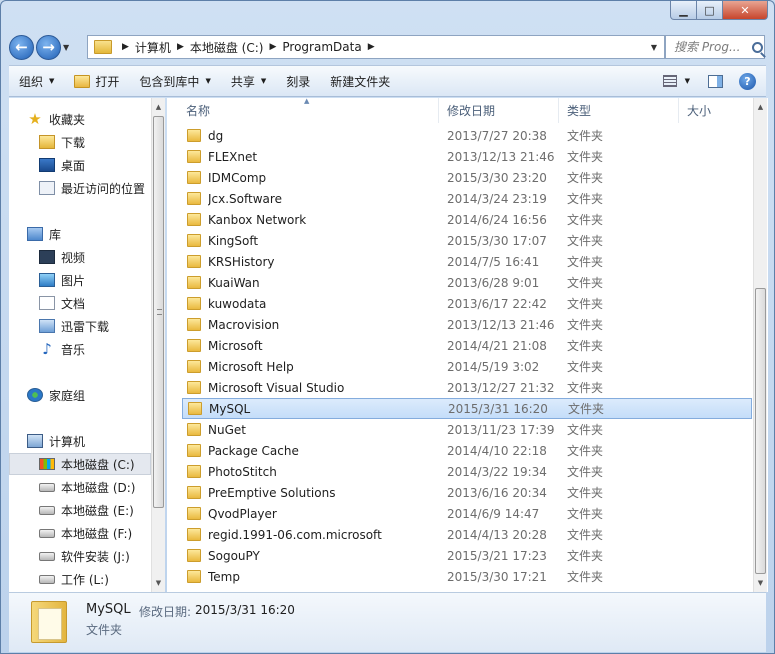 The height and width of the screenshot is (654, 775). I want to click on sidebar-item-pictures: 图片, so click(80, 280).